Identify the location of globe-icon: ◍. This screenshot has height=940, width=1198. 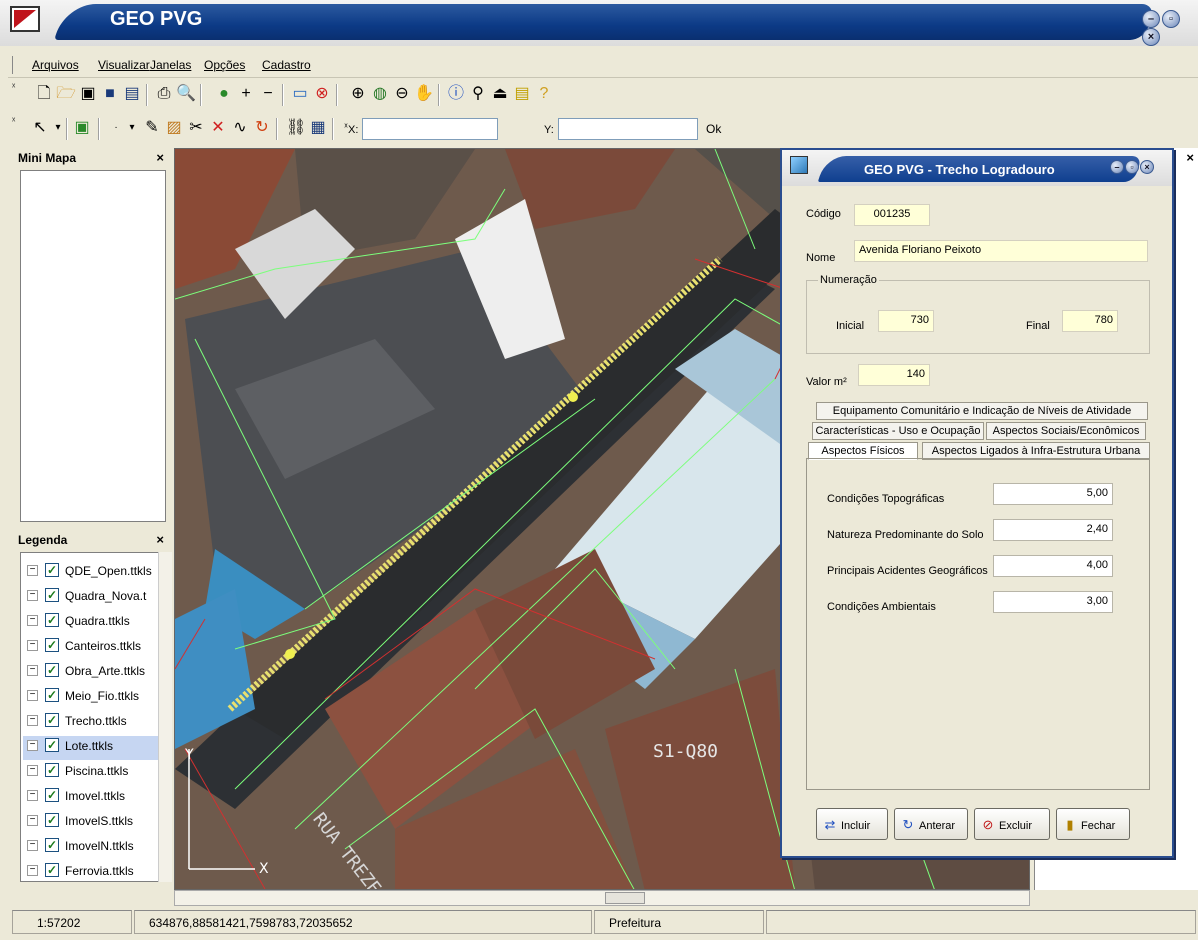
(380, 94).